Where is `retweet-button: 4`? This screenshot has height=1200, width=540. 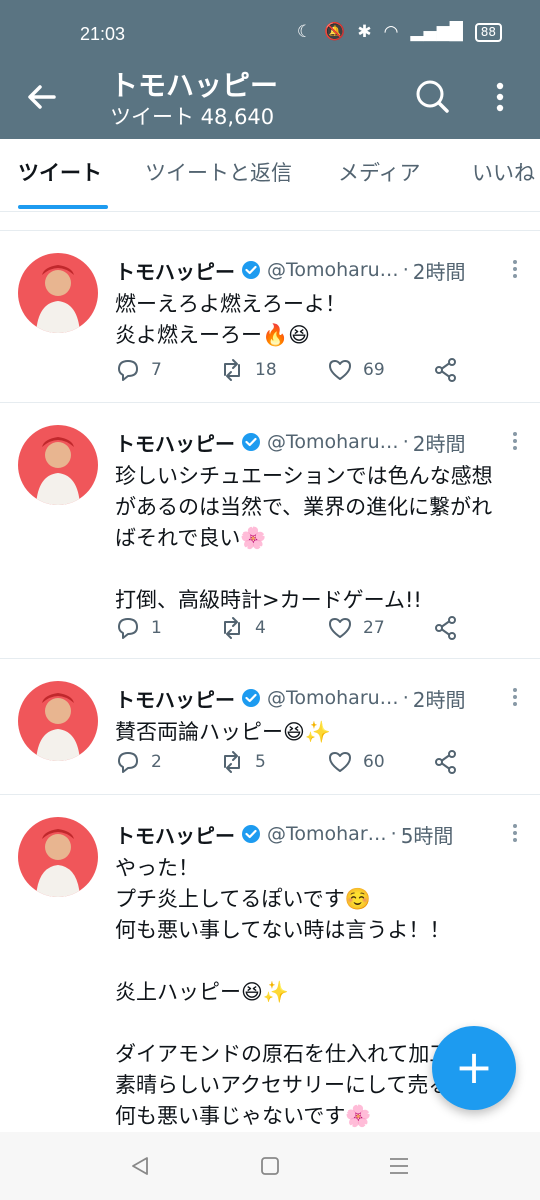
retweet-button: 4 is located at coordinates (242, 628).